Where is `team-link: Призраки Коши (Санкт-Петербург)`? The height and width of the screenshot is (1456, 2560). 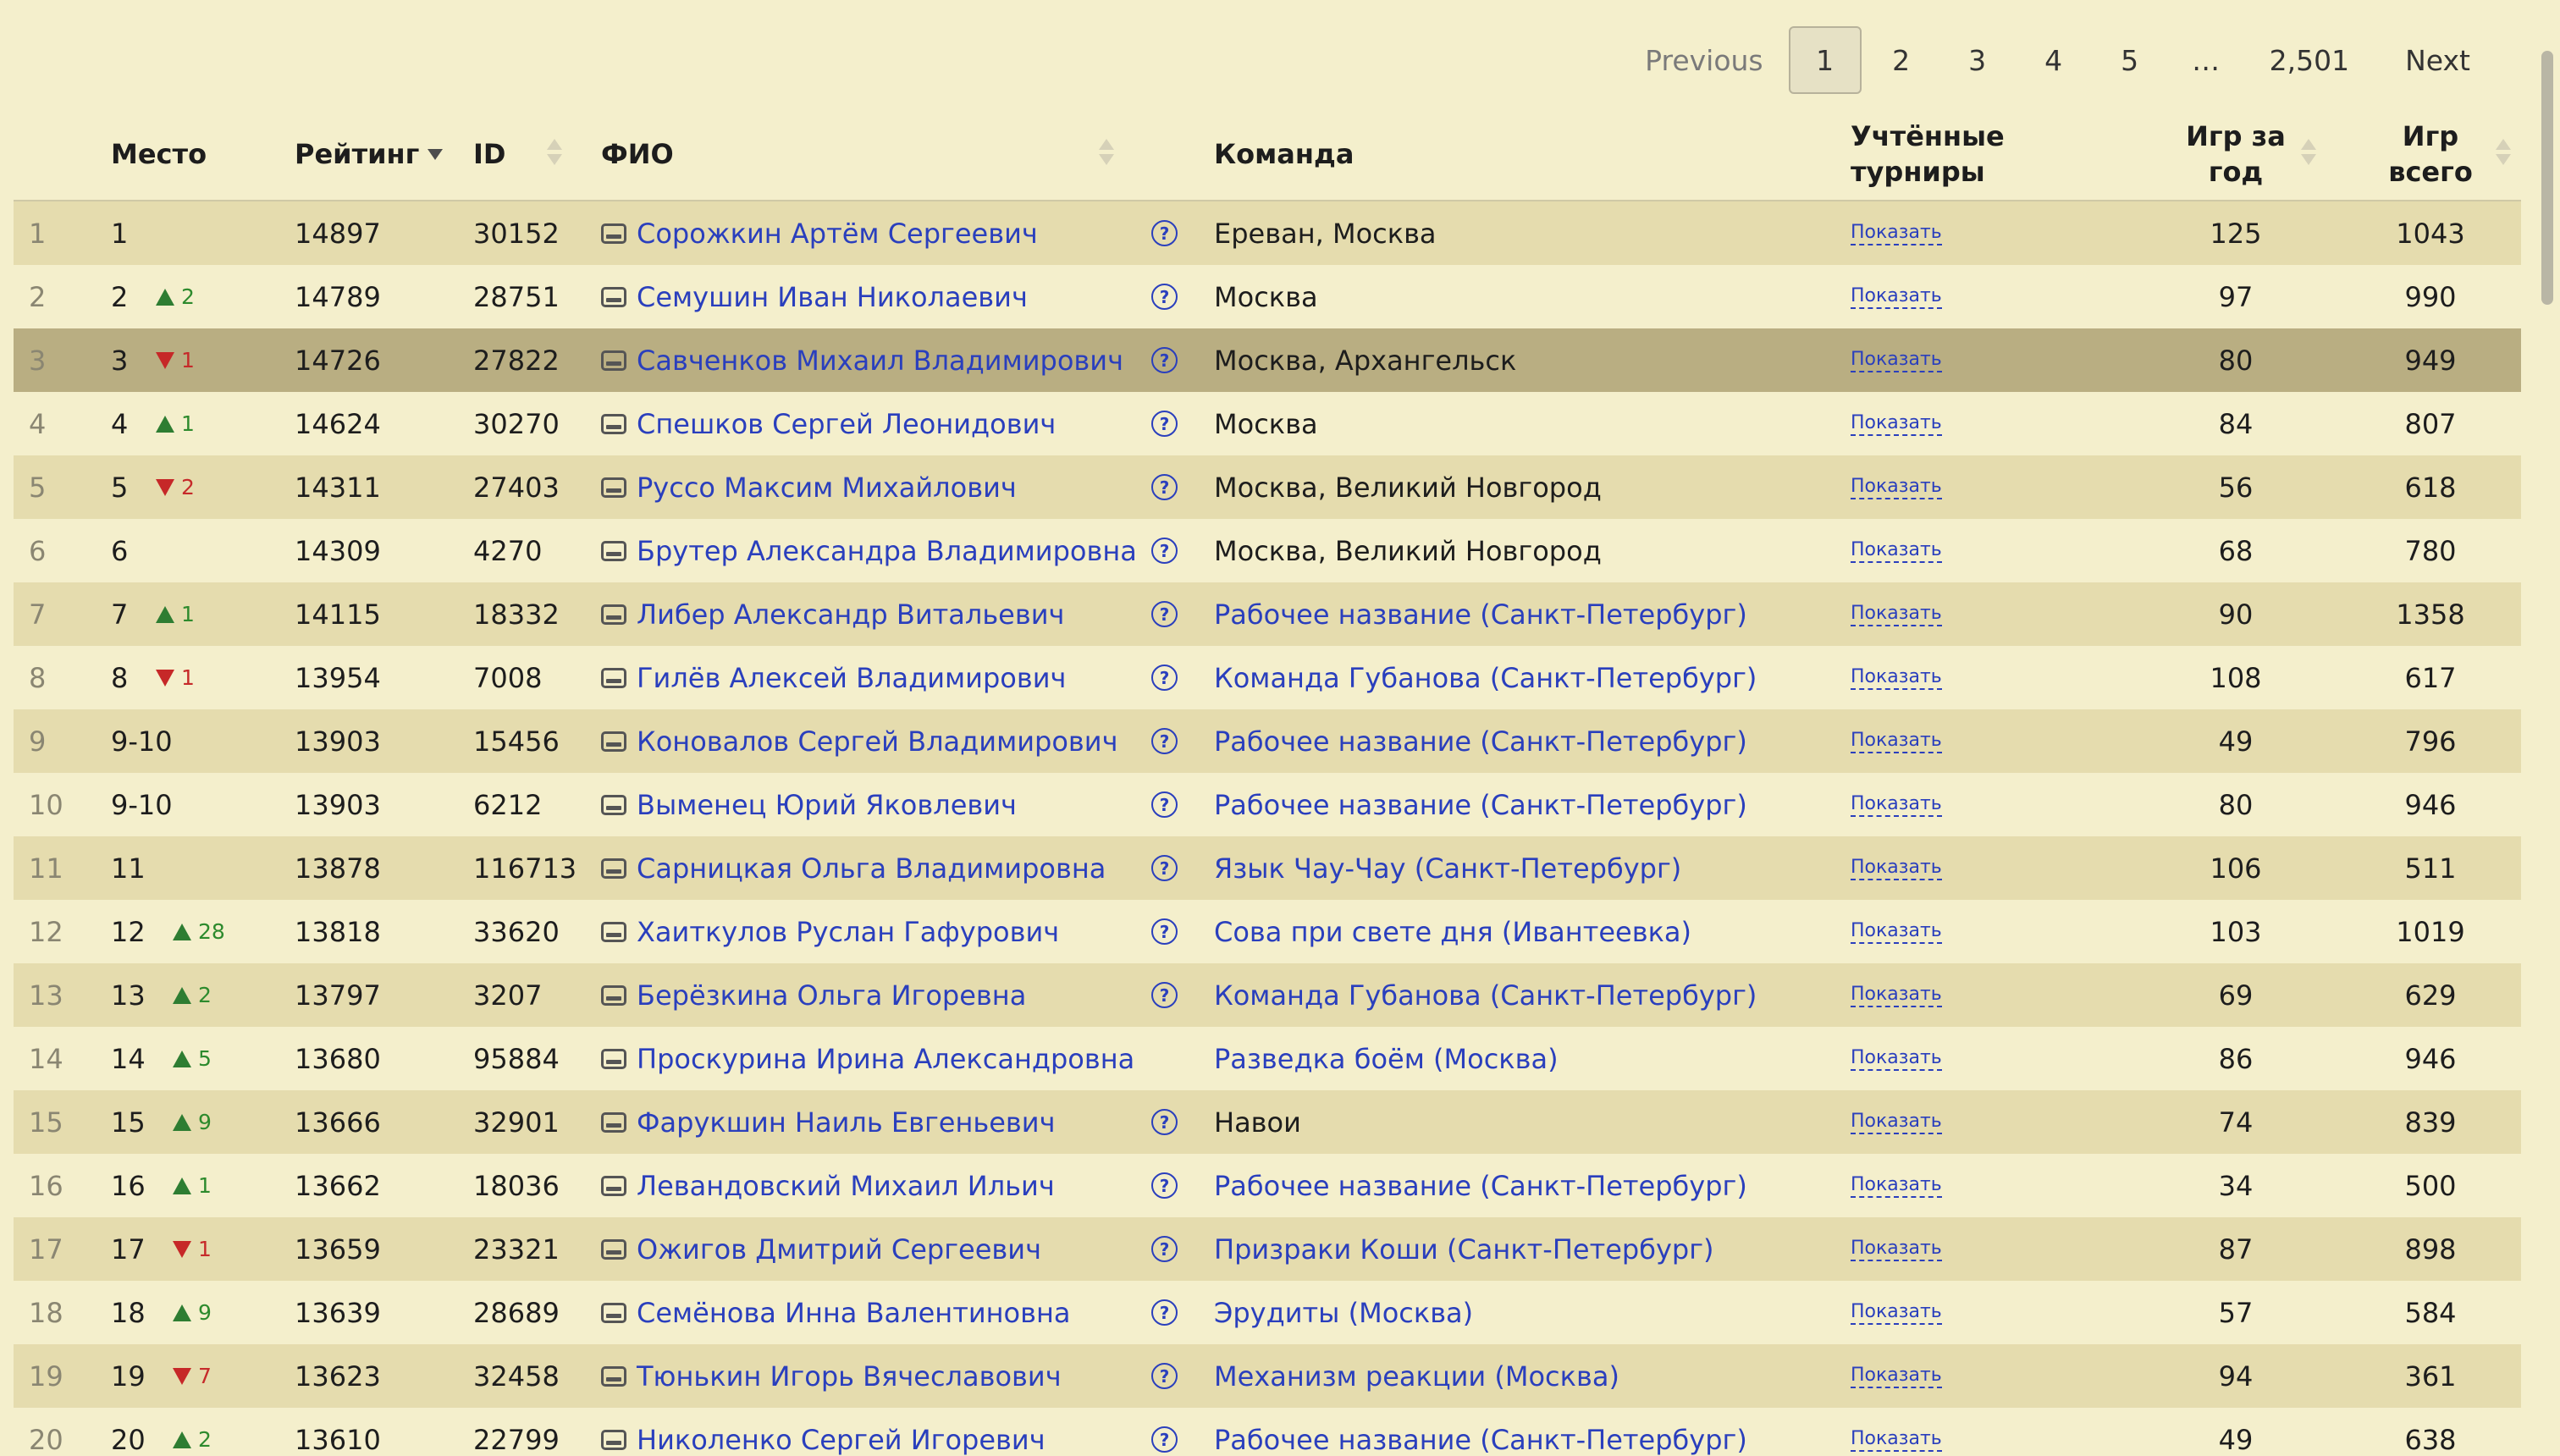
team-link: Призраки Коши (Санкт-Петербург) is located at coordinates (1464, 1249).